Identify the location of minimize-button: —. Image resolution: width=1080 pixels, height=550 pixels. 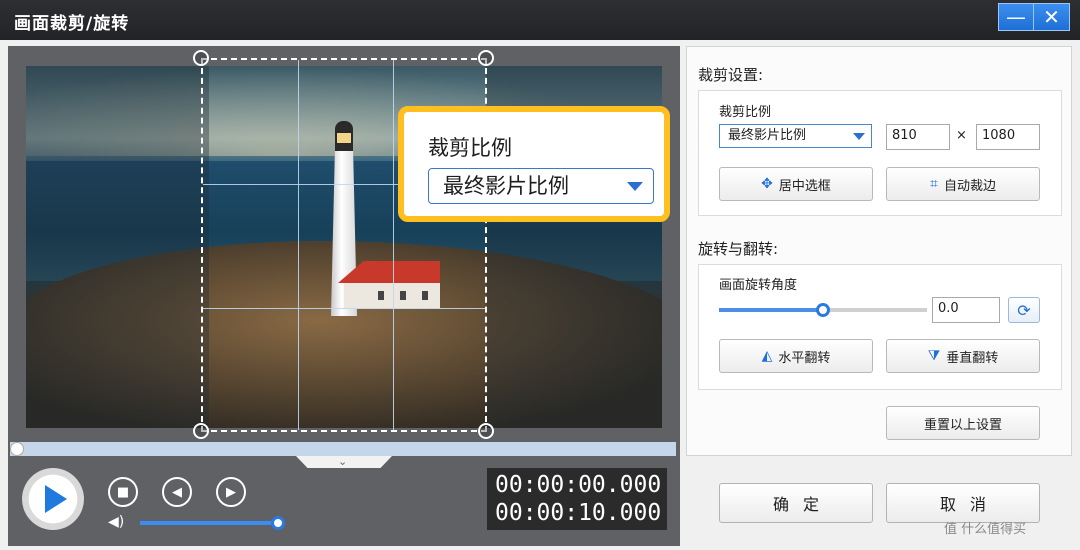
(1016, 17).